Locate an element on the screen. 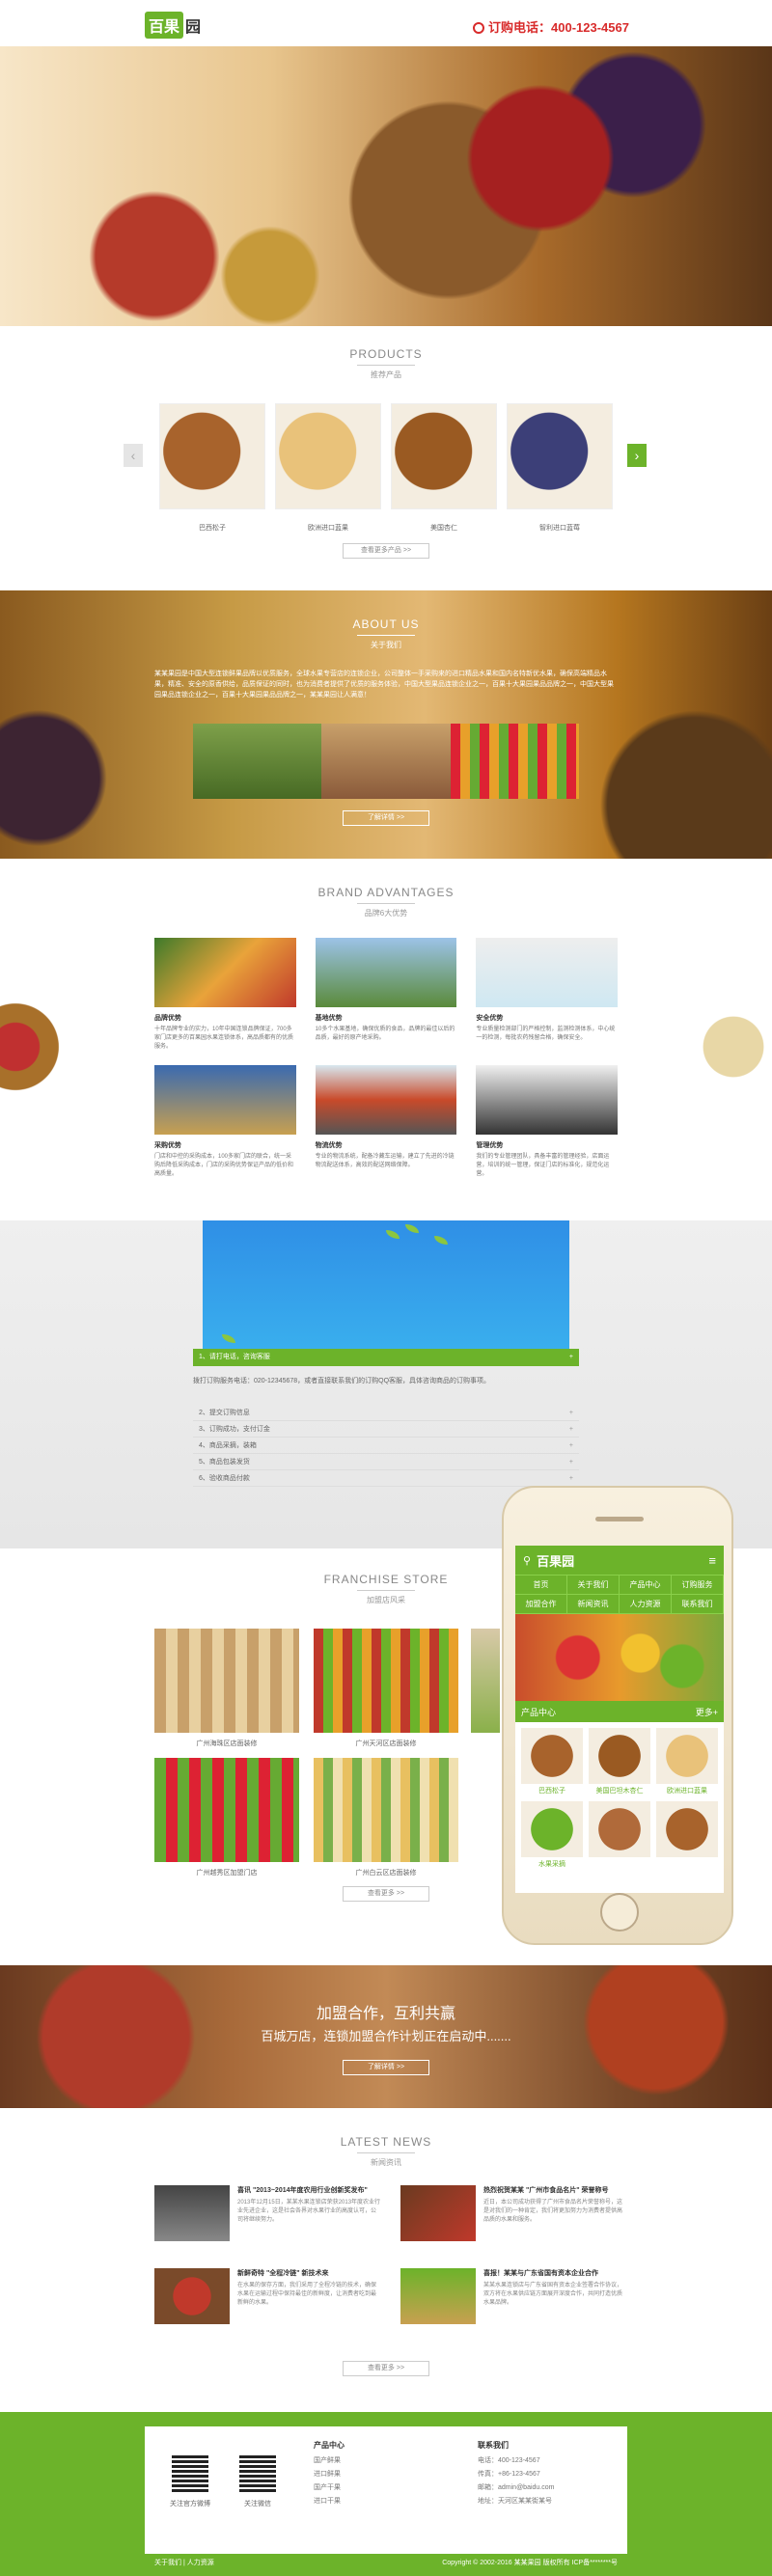  logo-mark: 百果 is located at coordinates (164, 26).